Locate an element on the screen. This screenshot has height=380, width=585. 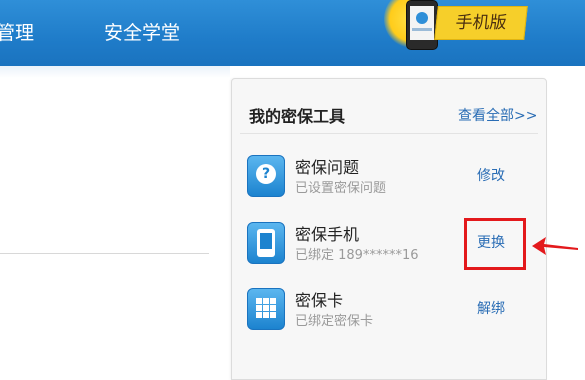
question-icon: ? is located at coordinates (266, 176).